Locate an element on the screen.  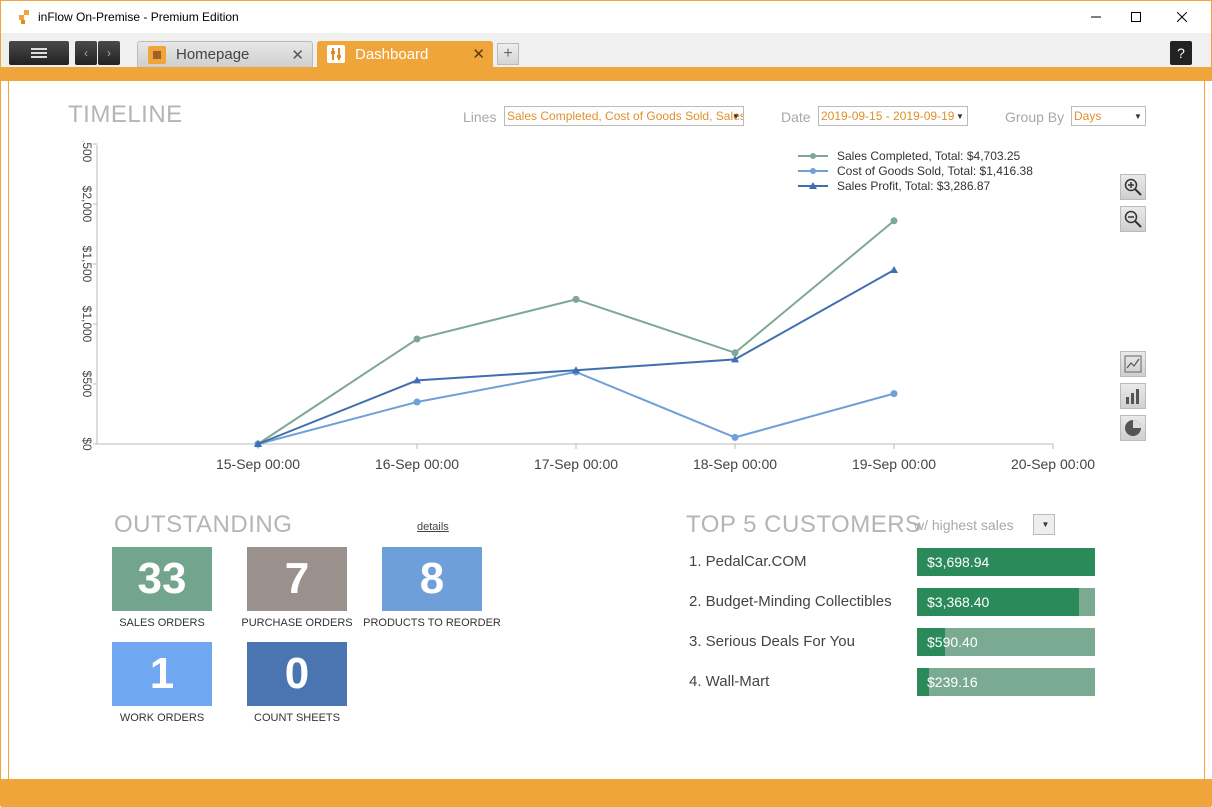
sales-orders-label: SALES ORDERS is located at coordinates (162, 623).